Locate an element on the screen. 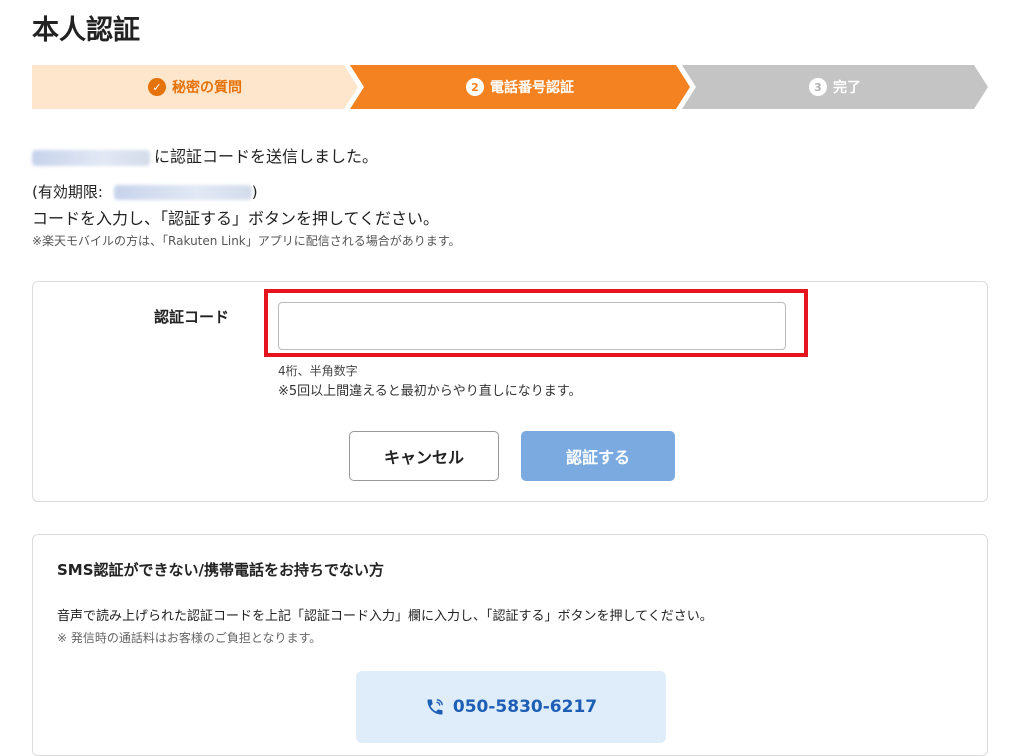 Image resolution: width=1024 pixels, height=756 pixels. check-icon: ✓ is located at coordinates (157, 87).